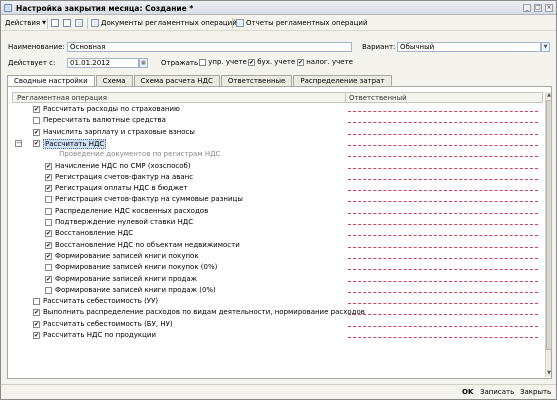 This screenshot has height=400, width=557. Describe the element at coordinates (277, 301) in the screenshot. I see `grid-row: Рассчитать себестоимость (УУ)` at that location.